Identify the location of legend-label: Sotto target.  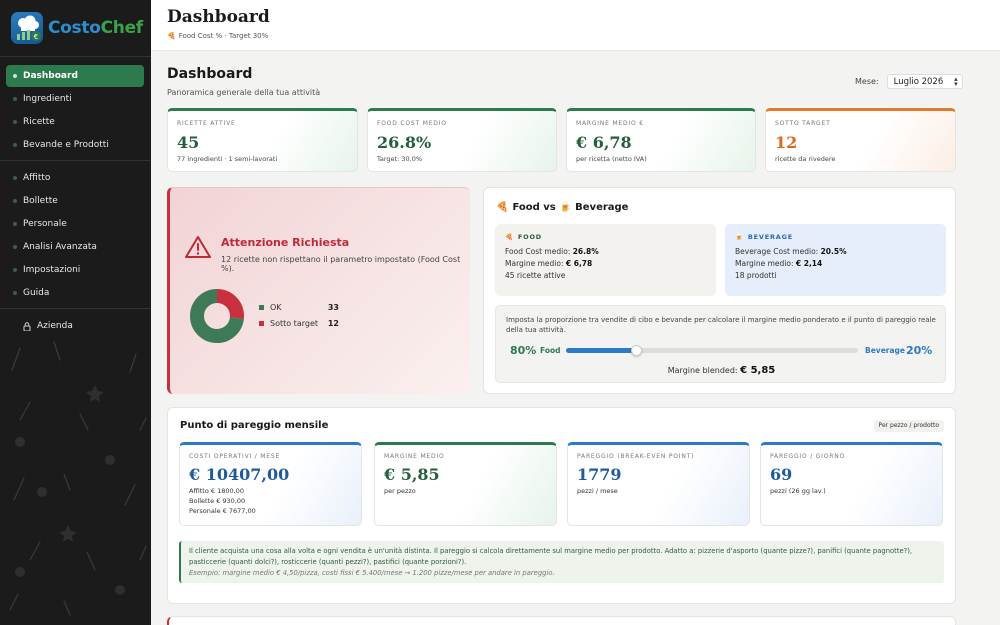
(294, 323).